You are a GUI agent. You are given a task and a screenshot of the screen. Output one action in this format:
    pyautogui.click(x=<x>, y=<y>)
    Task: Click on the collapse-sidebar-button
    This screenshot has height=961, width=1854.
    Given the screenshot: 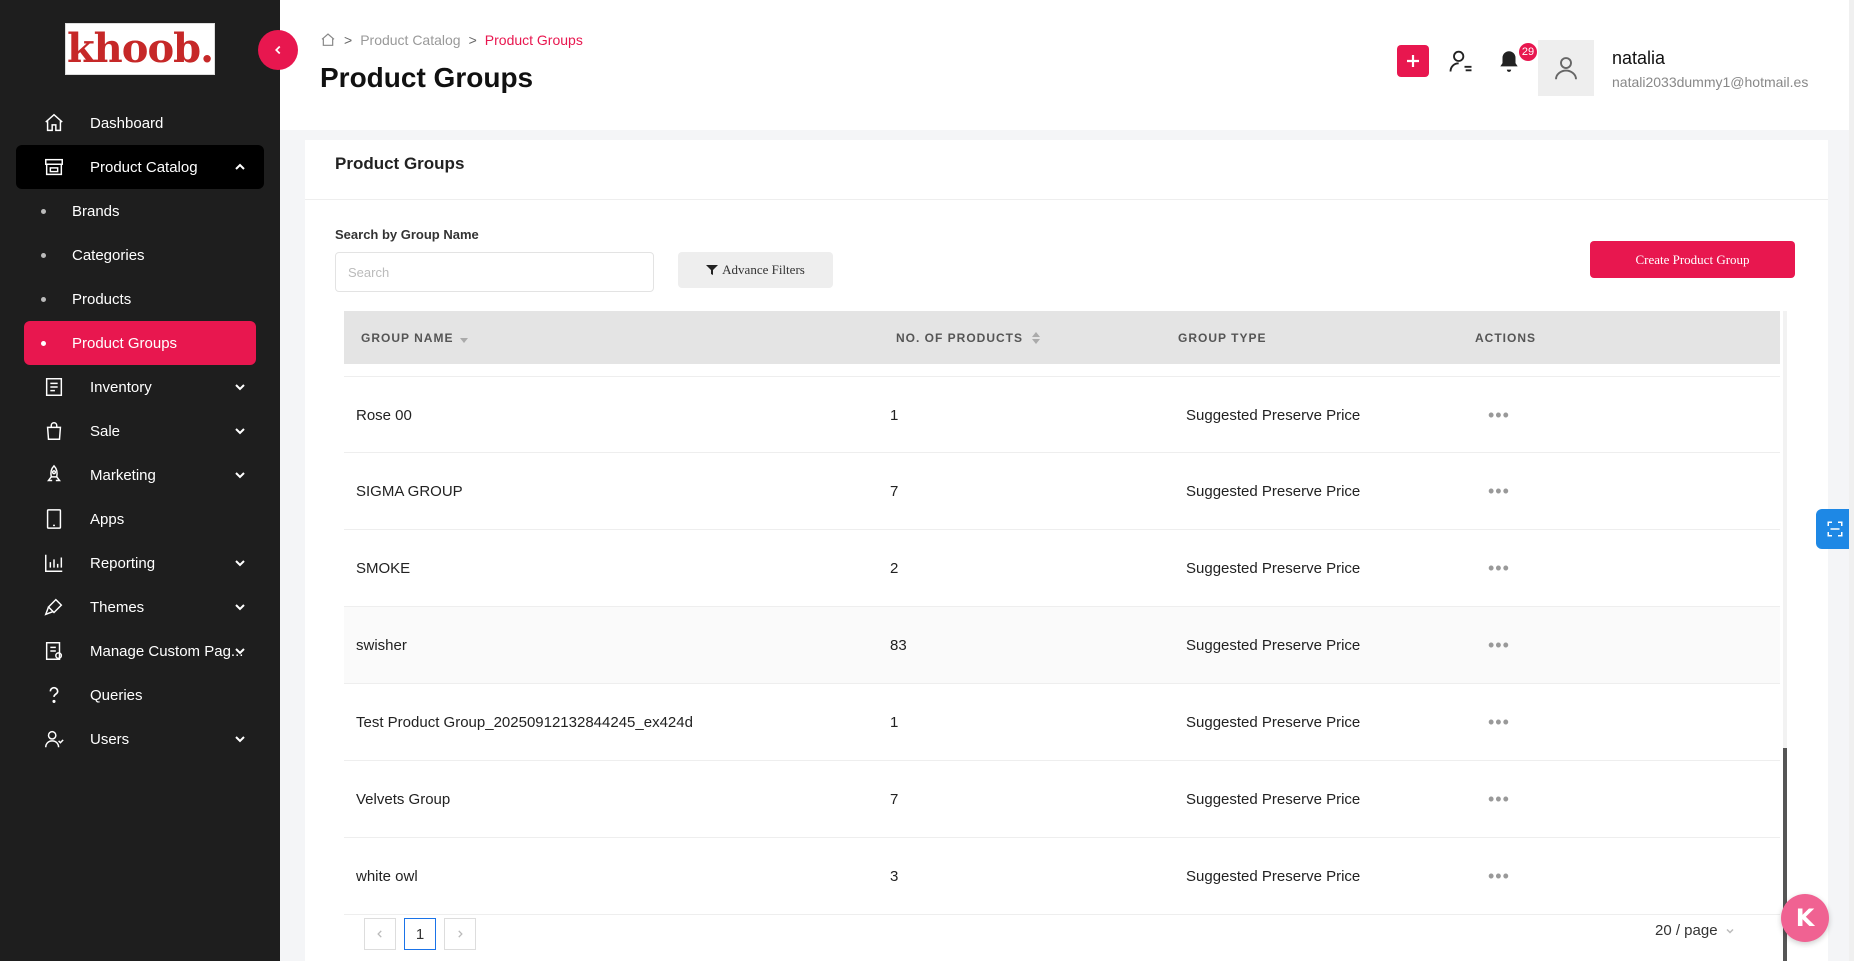 What is the action you would take?
    pyautogui.click(x=278, y=50)
    